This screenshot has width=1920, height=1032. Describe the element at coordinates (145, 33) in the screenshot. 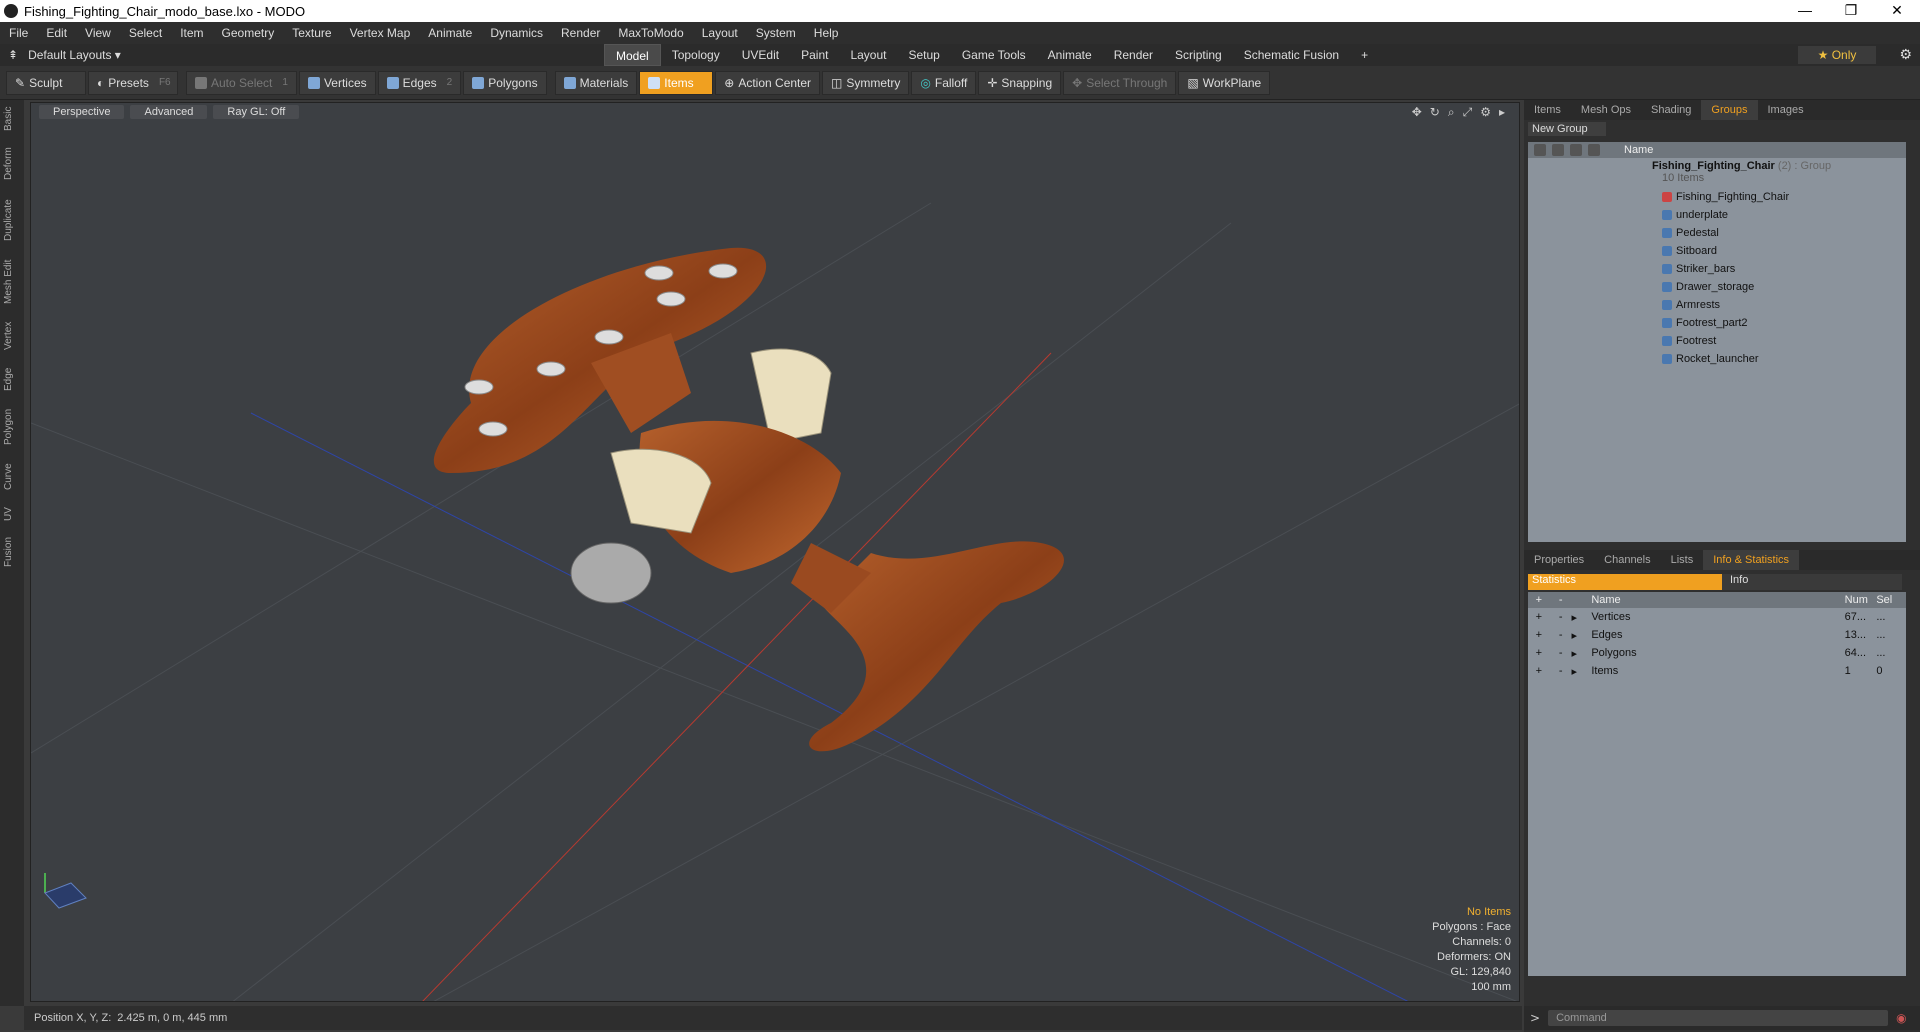

I see `menu-select: Select` at that location.